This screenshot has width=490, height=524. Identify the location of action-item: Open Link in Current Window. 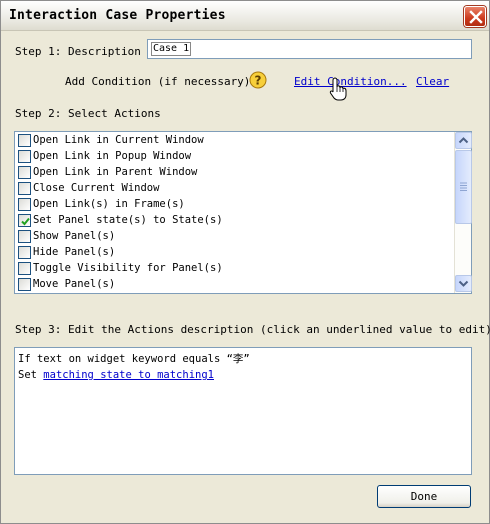
(234, 140).